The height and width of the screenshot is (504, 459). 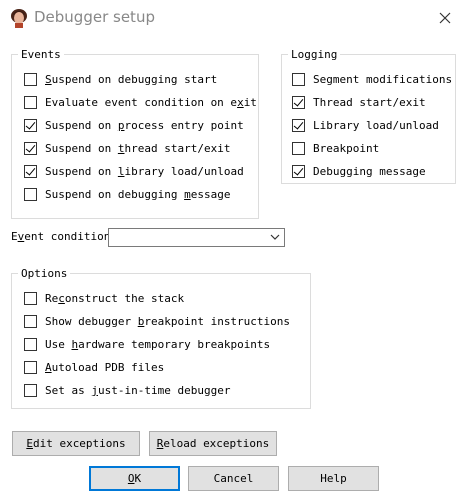 I want to click on options-item-label: Show debugger breakpoint instructions, so click(x=168, y=321).